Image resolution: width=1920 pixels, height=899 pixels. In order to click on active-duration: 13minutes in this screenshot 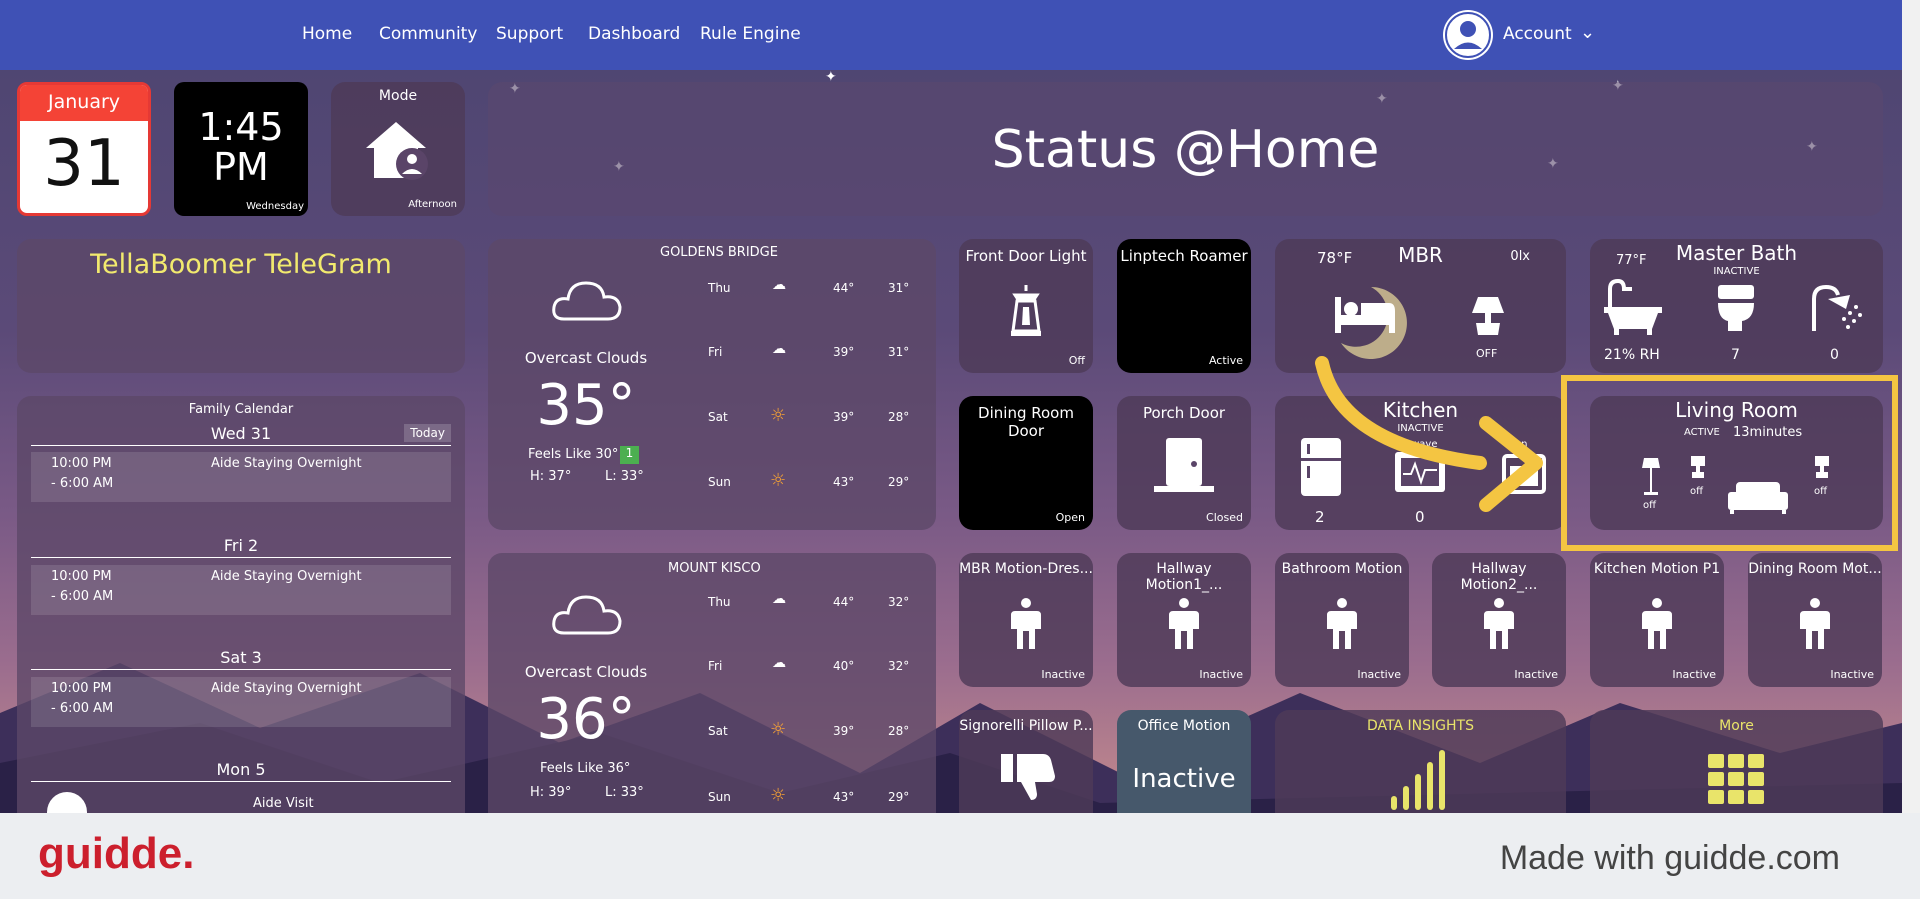, I will do `click(1768, 432)`.